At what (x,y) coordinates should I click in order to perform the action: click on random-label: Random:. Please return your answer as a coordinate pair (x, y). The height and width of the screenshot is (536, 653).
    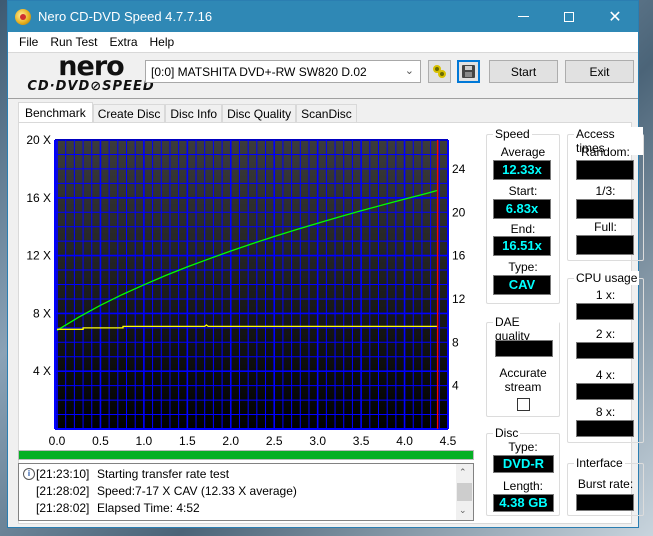
    Looking at the image, I should click on (605, 152).